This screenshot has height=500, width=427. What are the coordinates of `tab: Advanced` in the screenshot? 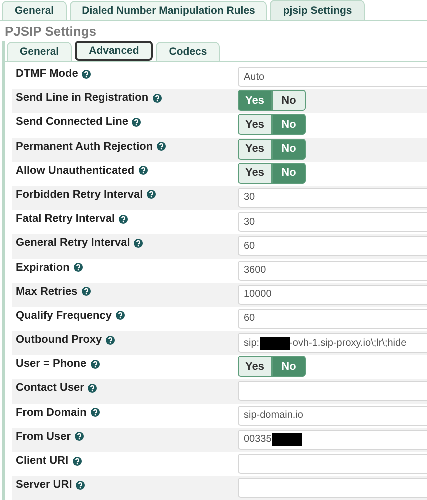 It's located at (114, 51).